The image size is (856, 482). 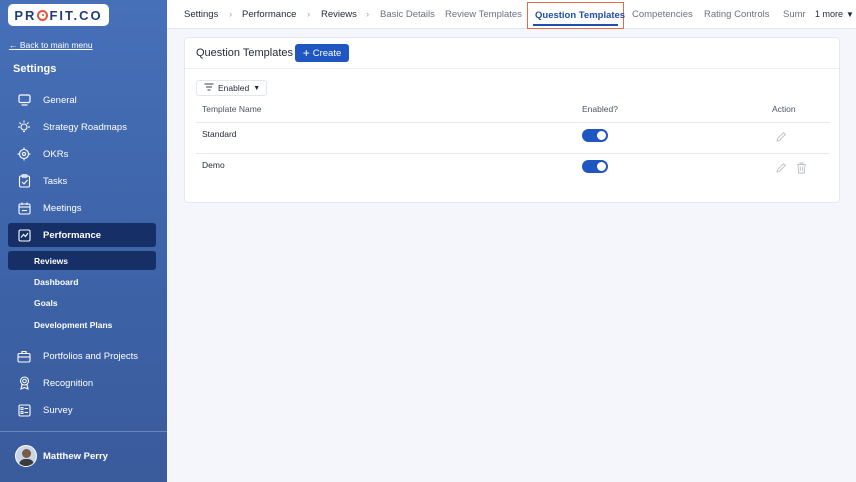 I want to click on delete-trash-icon, so click(x=802, y=168).